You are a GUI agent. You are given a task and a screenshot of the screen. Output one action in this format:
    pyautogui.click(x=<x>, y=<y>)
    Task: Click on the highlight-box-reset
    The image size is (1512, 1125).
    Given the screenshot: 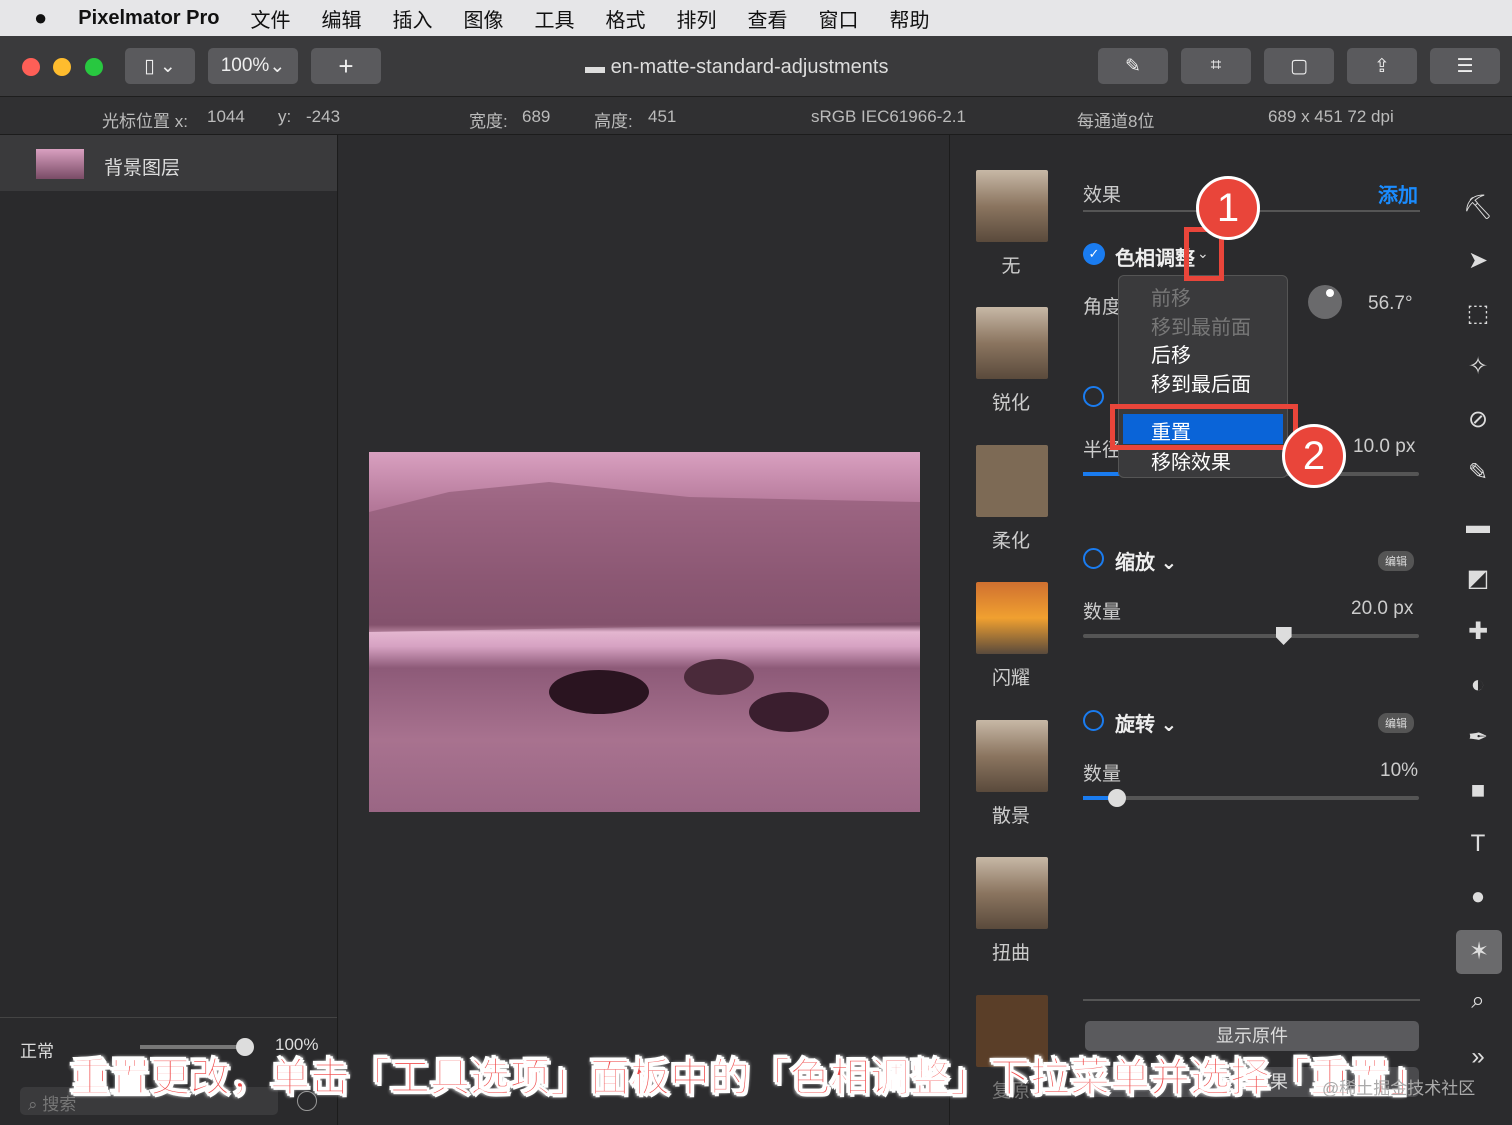 What is the action you would take?
    pyautogui.click(x=1204, y=427)
    